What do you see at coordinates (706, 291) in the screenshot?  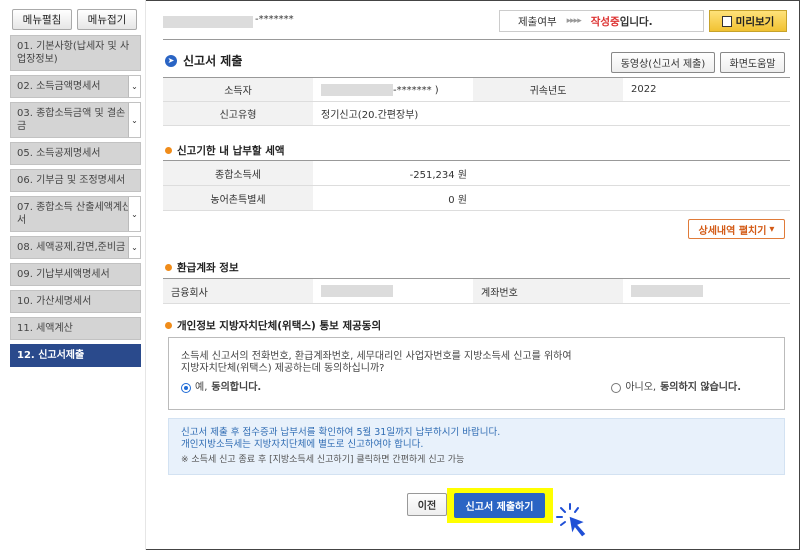 I see `account-value` at bounding box center [706, 291].